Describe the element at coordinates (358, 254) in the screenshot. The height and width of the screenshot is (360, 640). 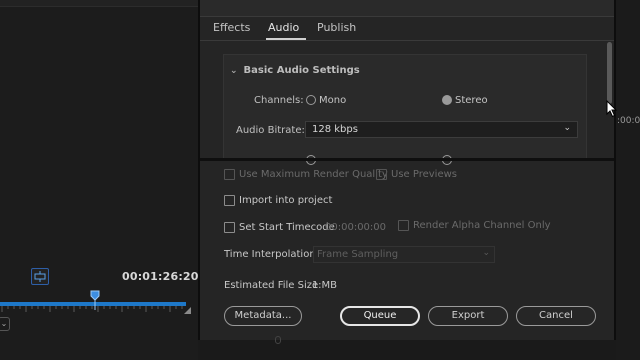
I see `time-interpolation-value: Frame Sampling` at that location.